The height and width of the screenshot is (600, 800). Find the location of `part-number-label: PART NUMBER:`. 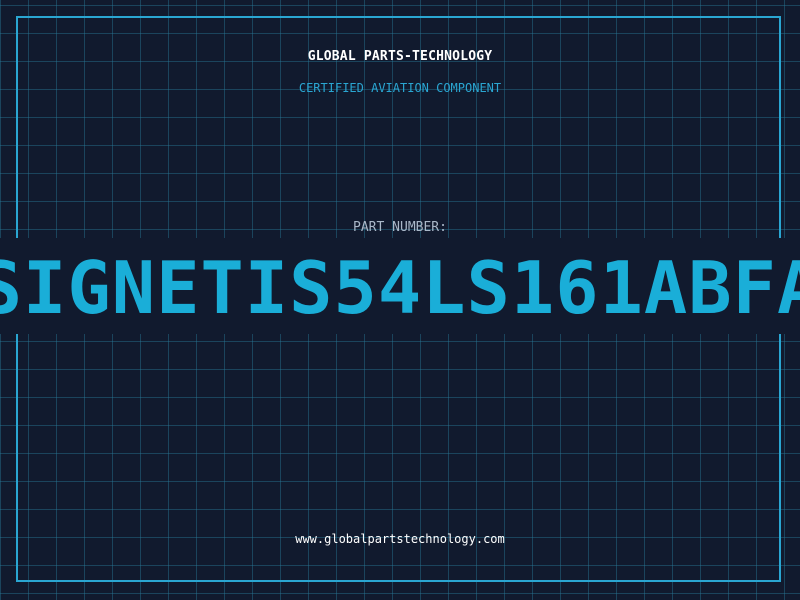

part-number-label: PART NUMBER: is located at coordinates (400, 227).